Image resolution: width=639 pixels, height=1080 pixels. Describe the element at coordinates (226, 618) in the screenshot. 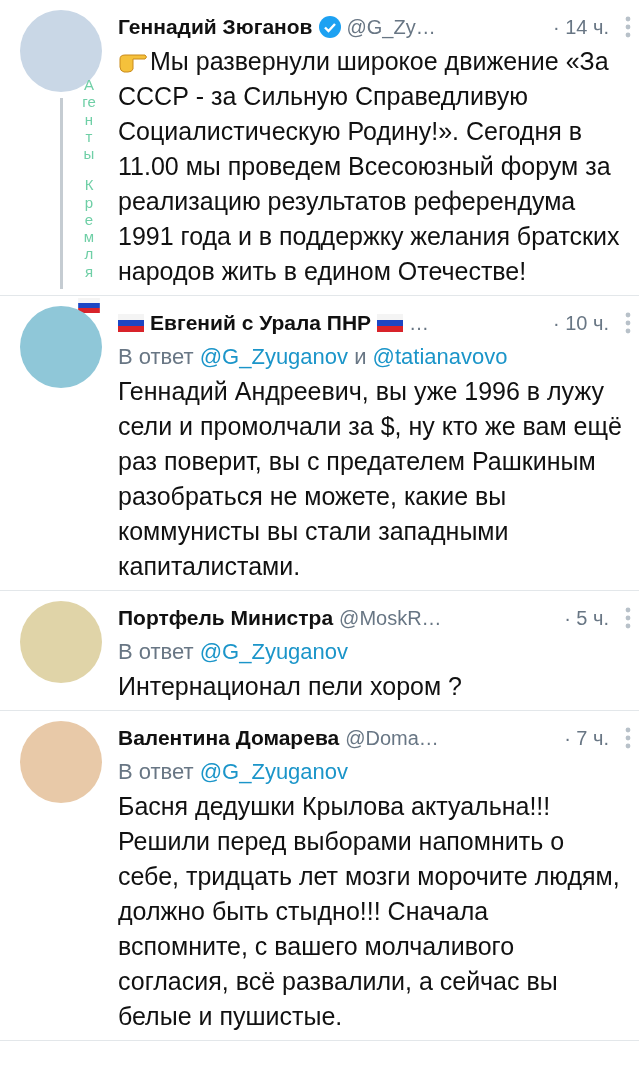

I see `author-name: Портфель Министра` at that location.